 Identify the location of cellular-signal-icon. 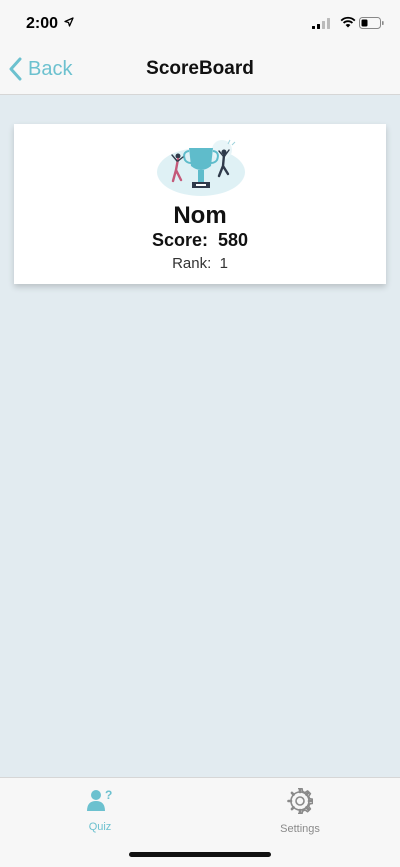
(321, 23).